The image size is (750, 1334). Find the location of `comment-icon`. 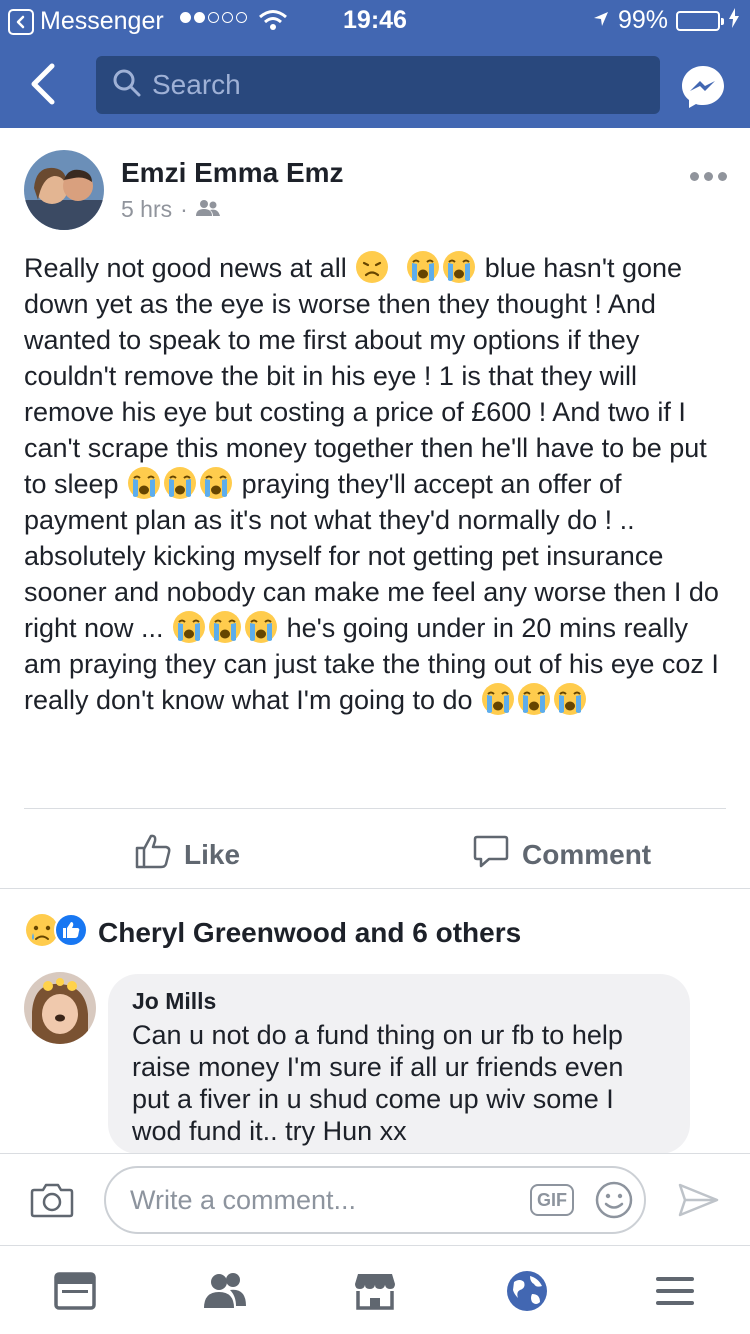

comment-icon is located at coordinates (491, 854).